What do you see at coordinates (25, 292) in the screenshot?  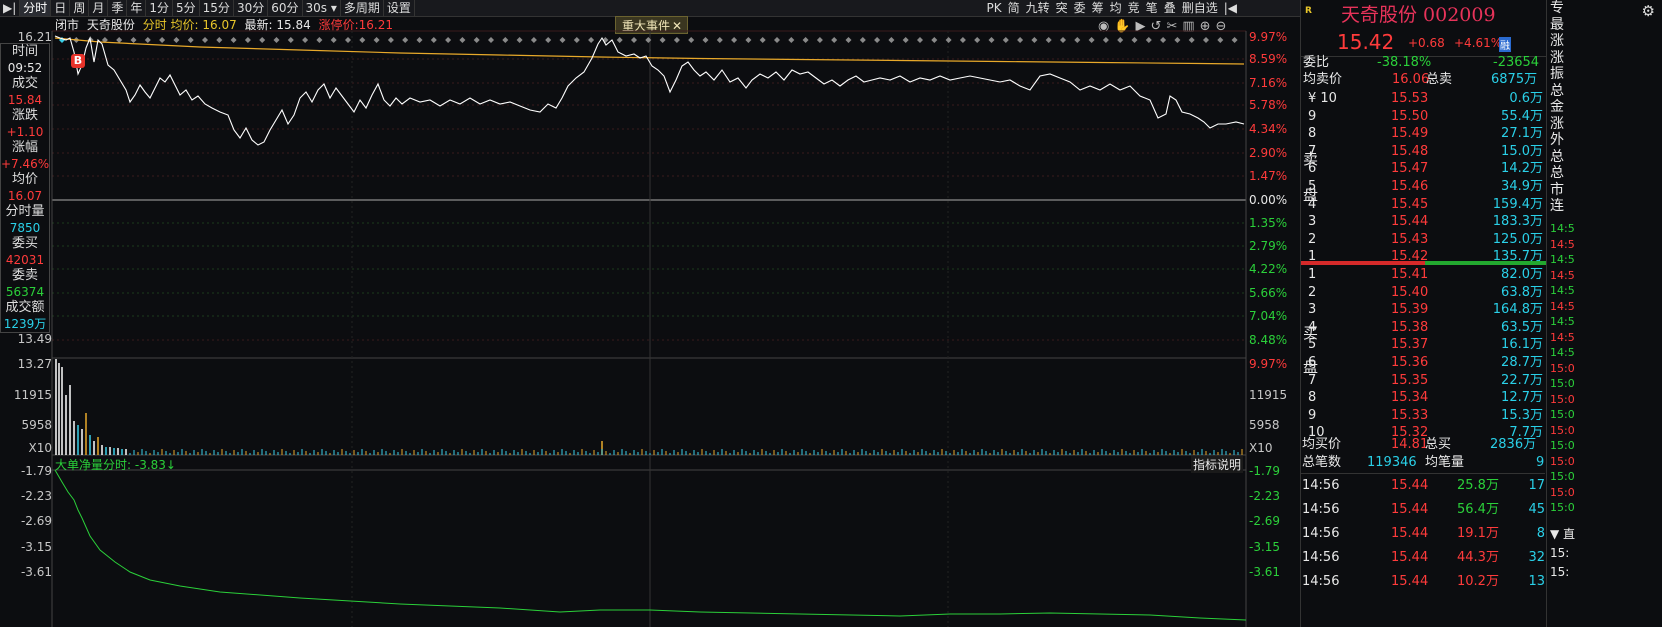 I see `ask-value: 56374` at bounding box center [25, 292].